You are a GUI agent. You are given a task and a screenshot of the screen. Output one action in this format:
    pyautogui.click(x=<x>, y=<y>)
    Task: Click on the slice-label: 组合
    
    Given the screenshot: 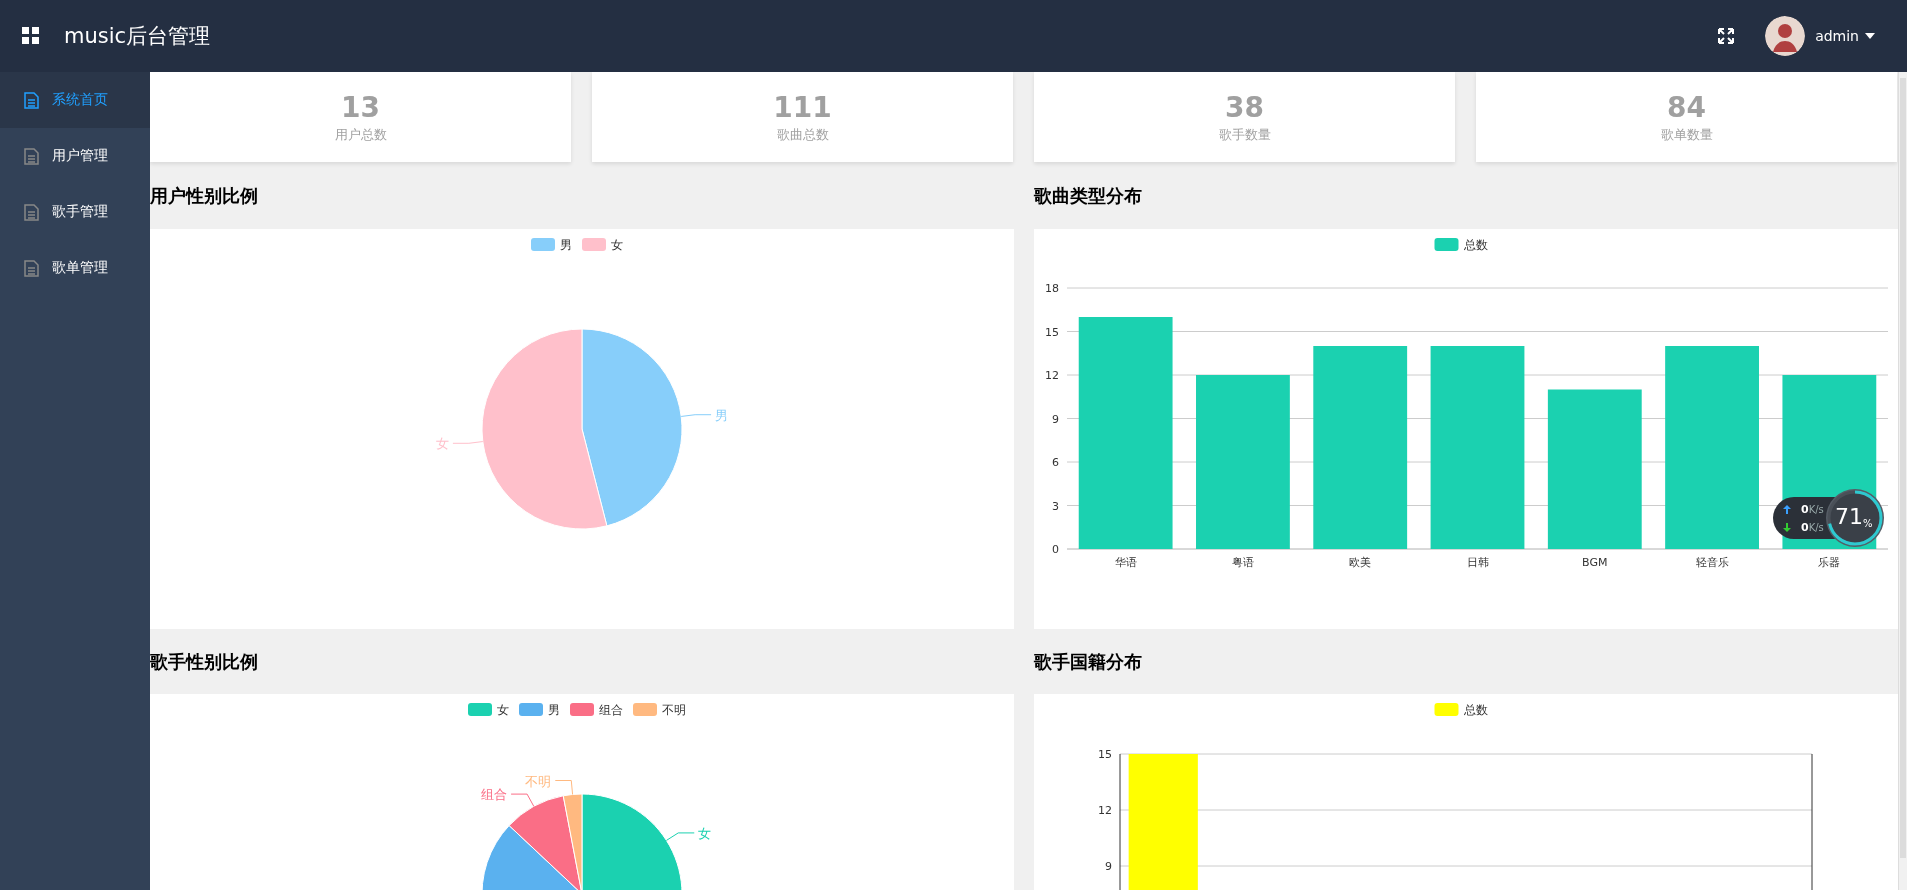 What is the action you would take?
    pyautogui.click(x=494, y=795)
    